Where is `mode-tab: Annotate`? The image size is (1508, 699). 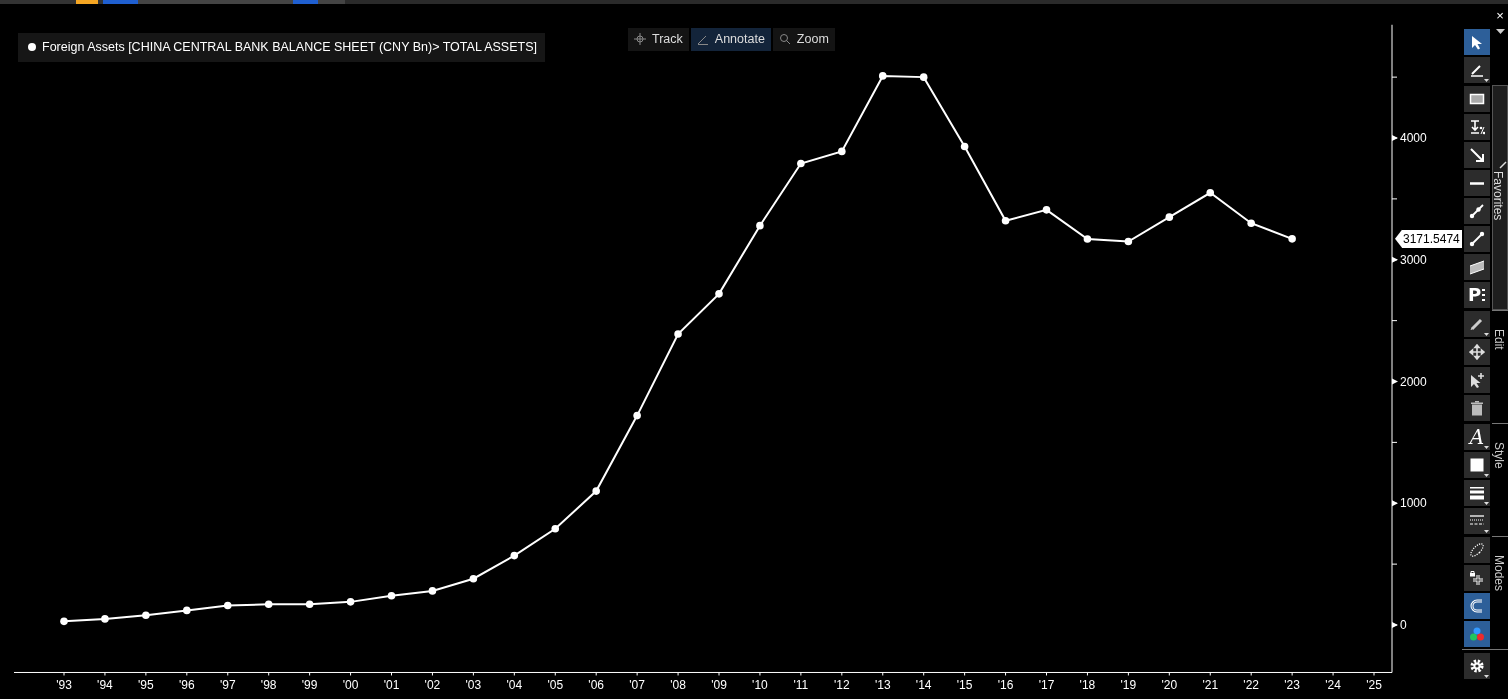 mode-tab: Annotate is located at coordinates (730, 39).